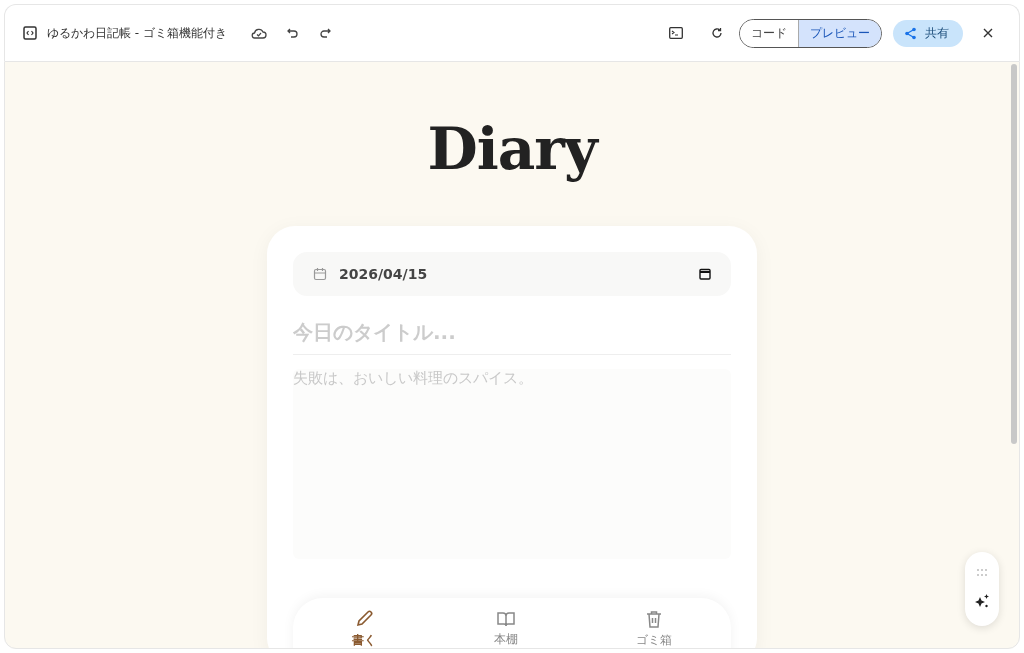 This screenshot has height=653, width=1024. Describe the element at coordinates (320, 274) in the screenshot. I see `calendar-icon` at that location.